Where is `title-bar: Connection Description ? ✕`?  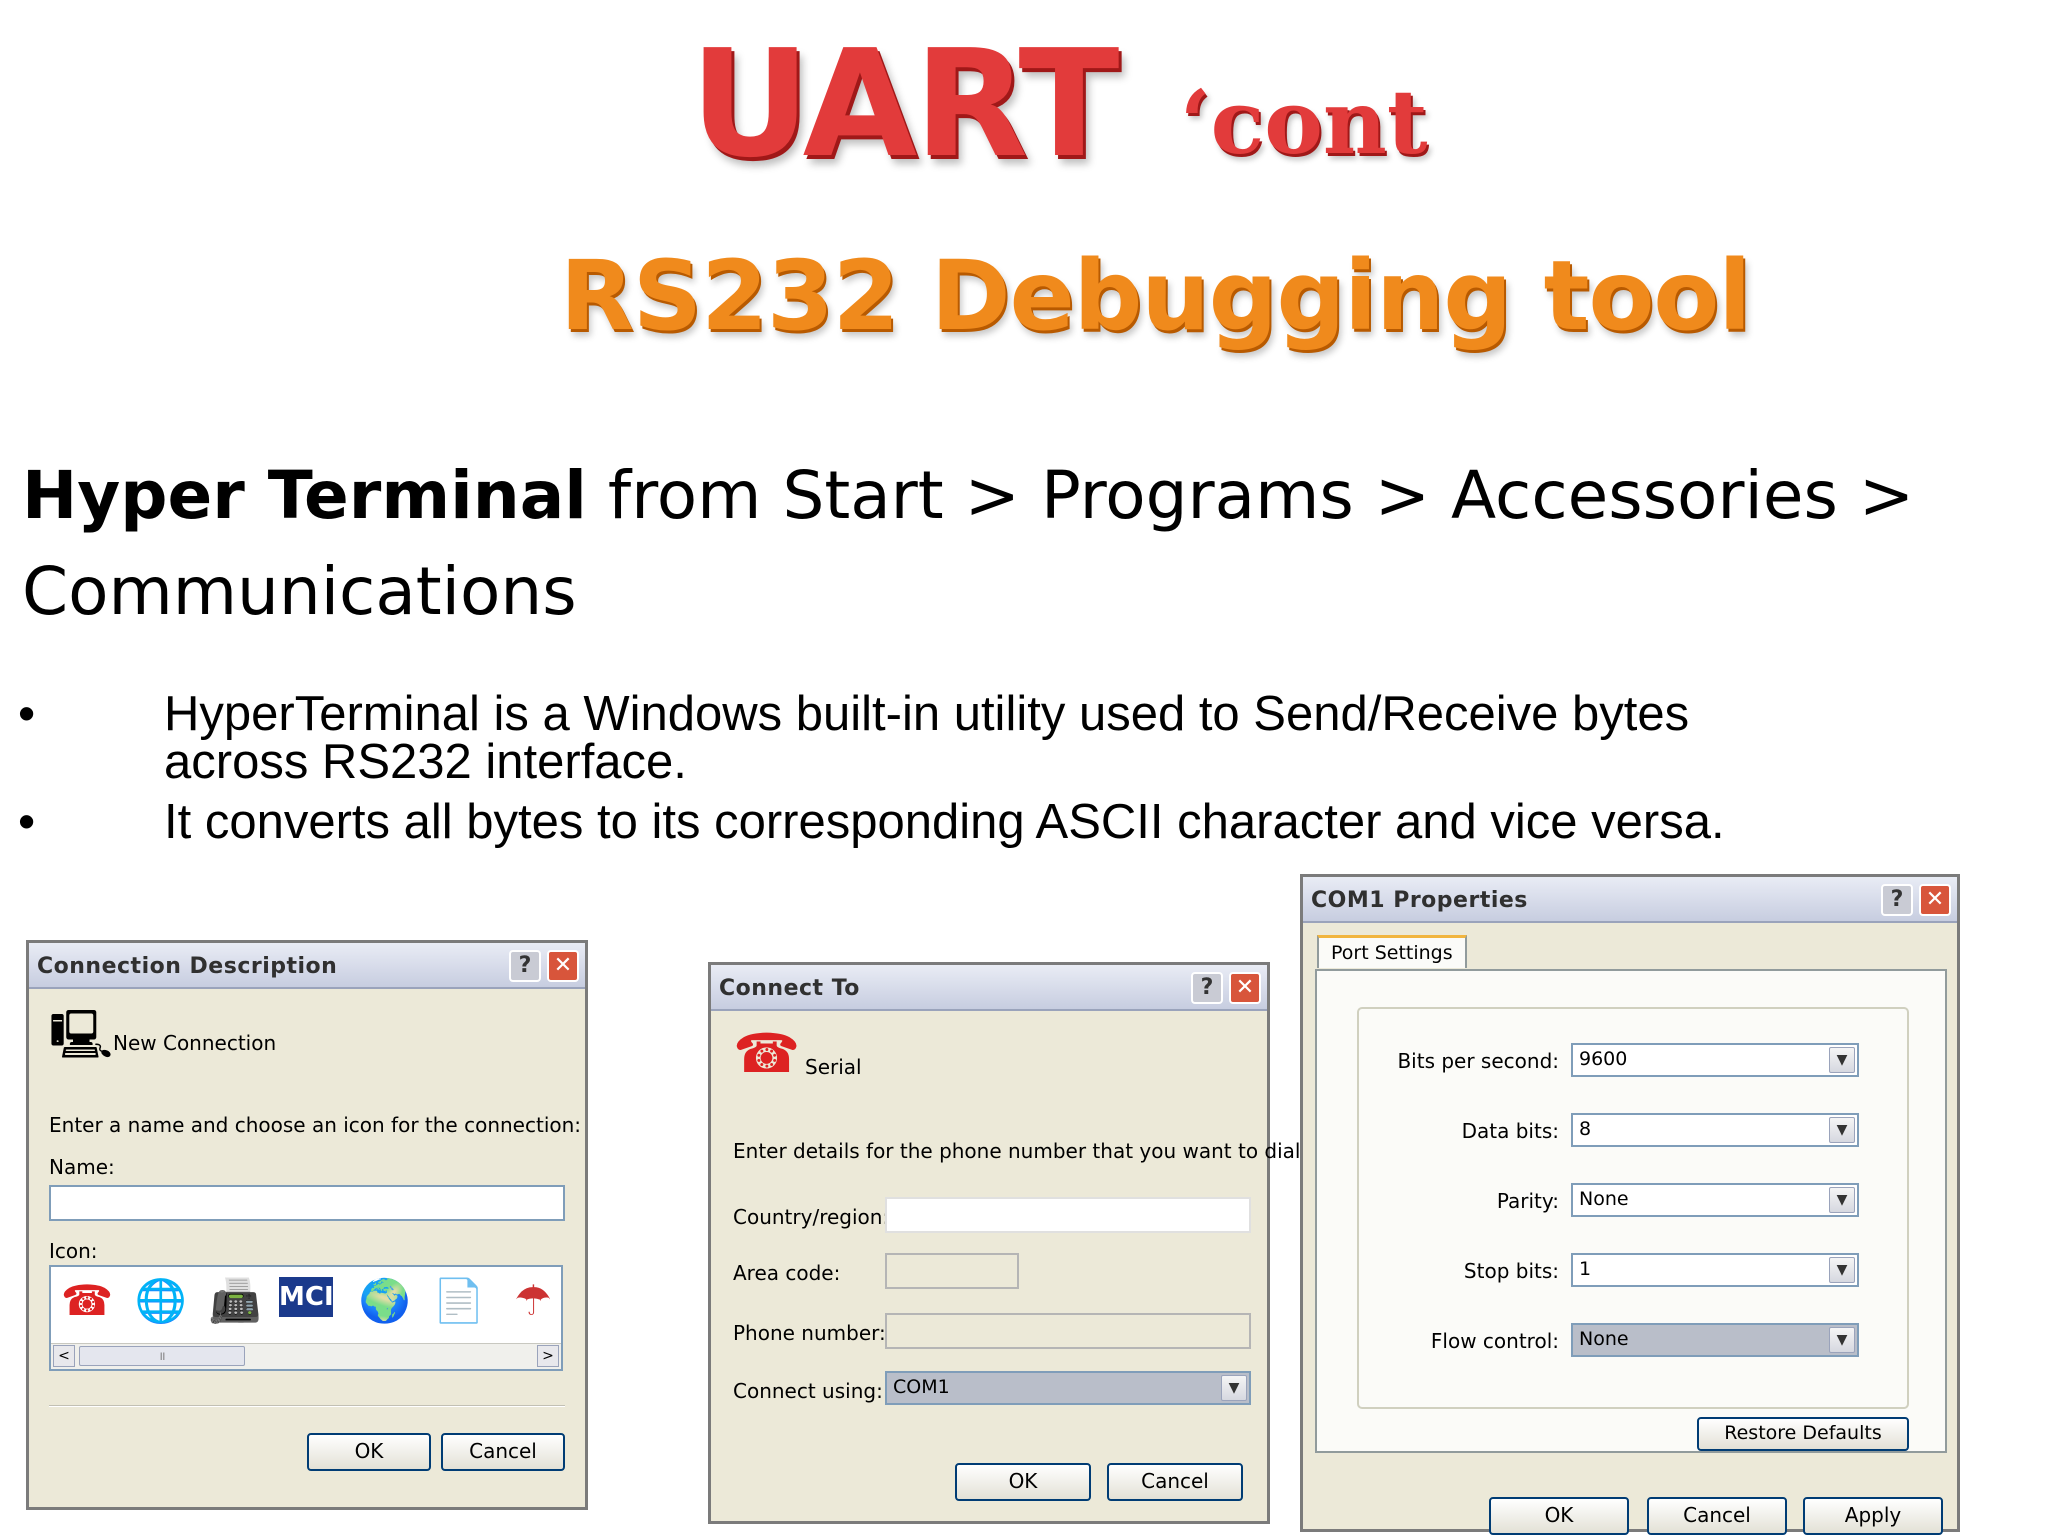
title-bar: Connection Description ? ✕ is located at coordinates (307, 966).